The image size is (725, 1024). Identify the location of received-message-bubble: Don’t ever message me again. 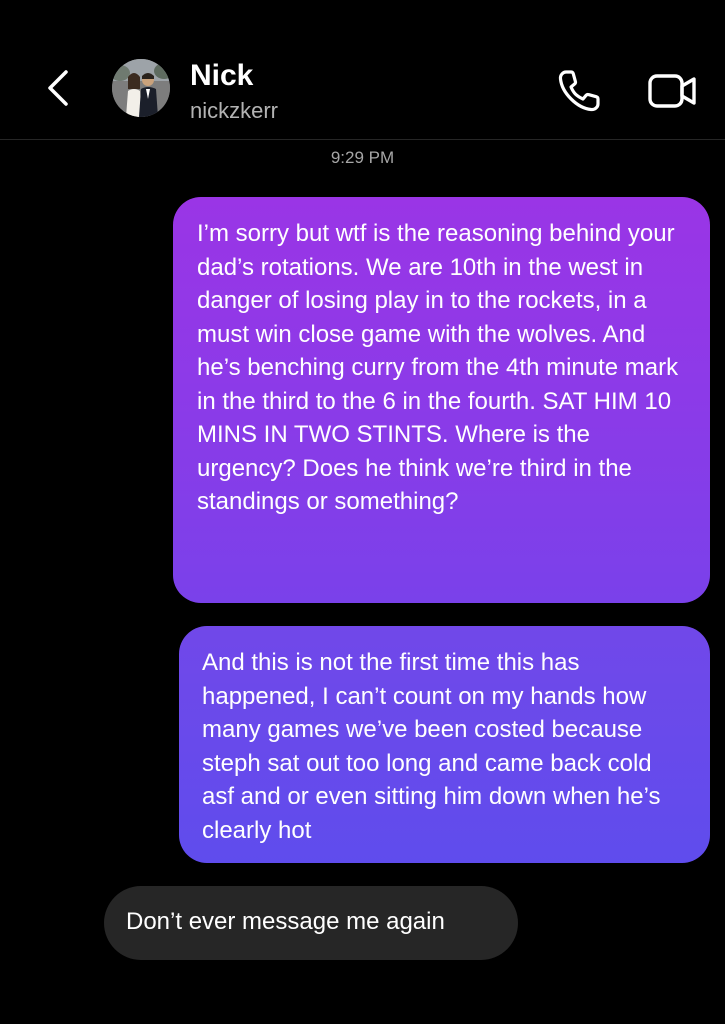
(311, 923).